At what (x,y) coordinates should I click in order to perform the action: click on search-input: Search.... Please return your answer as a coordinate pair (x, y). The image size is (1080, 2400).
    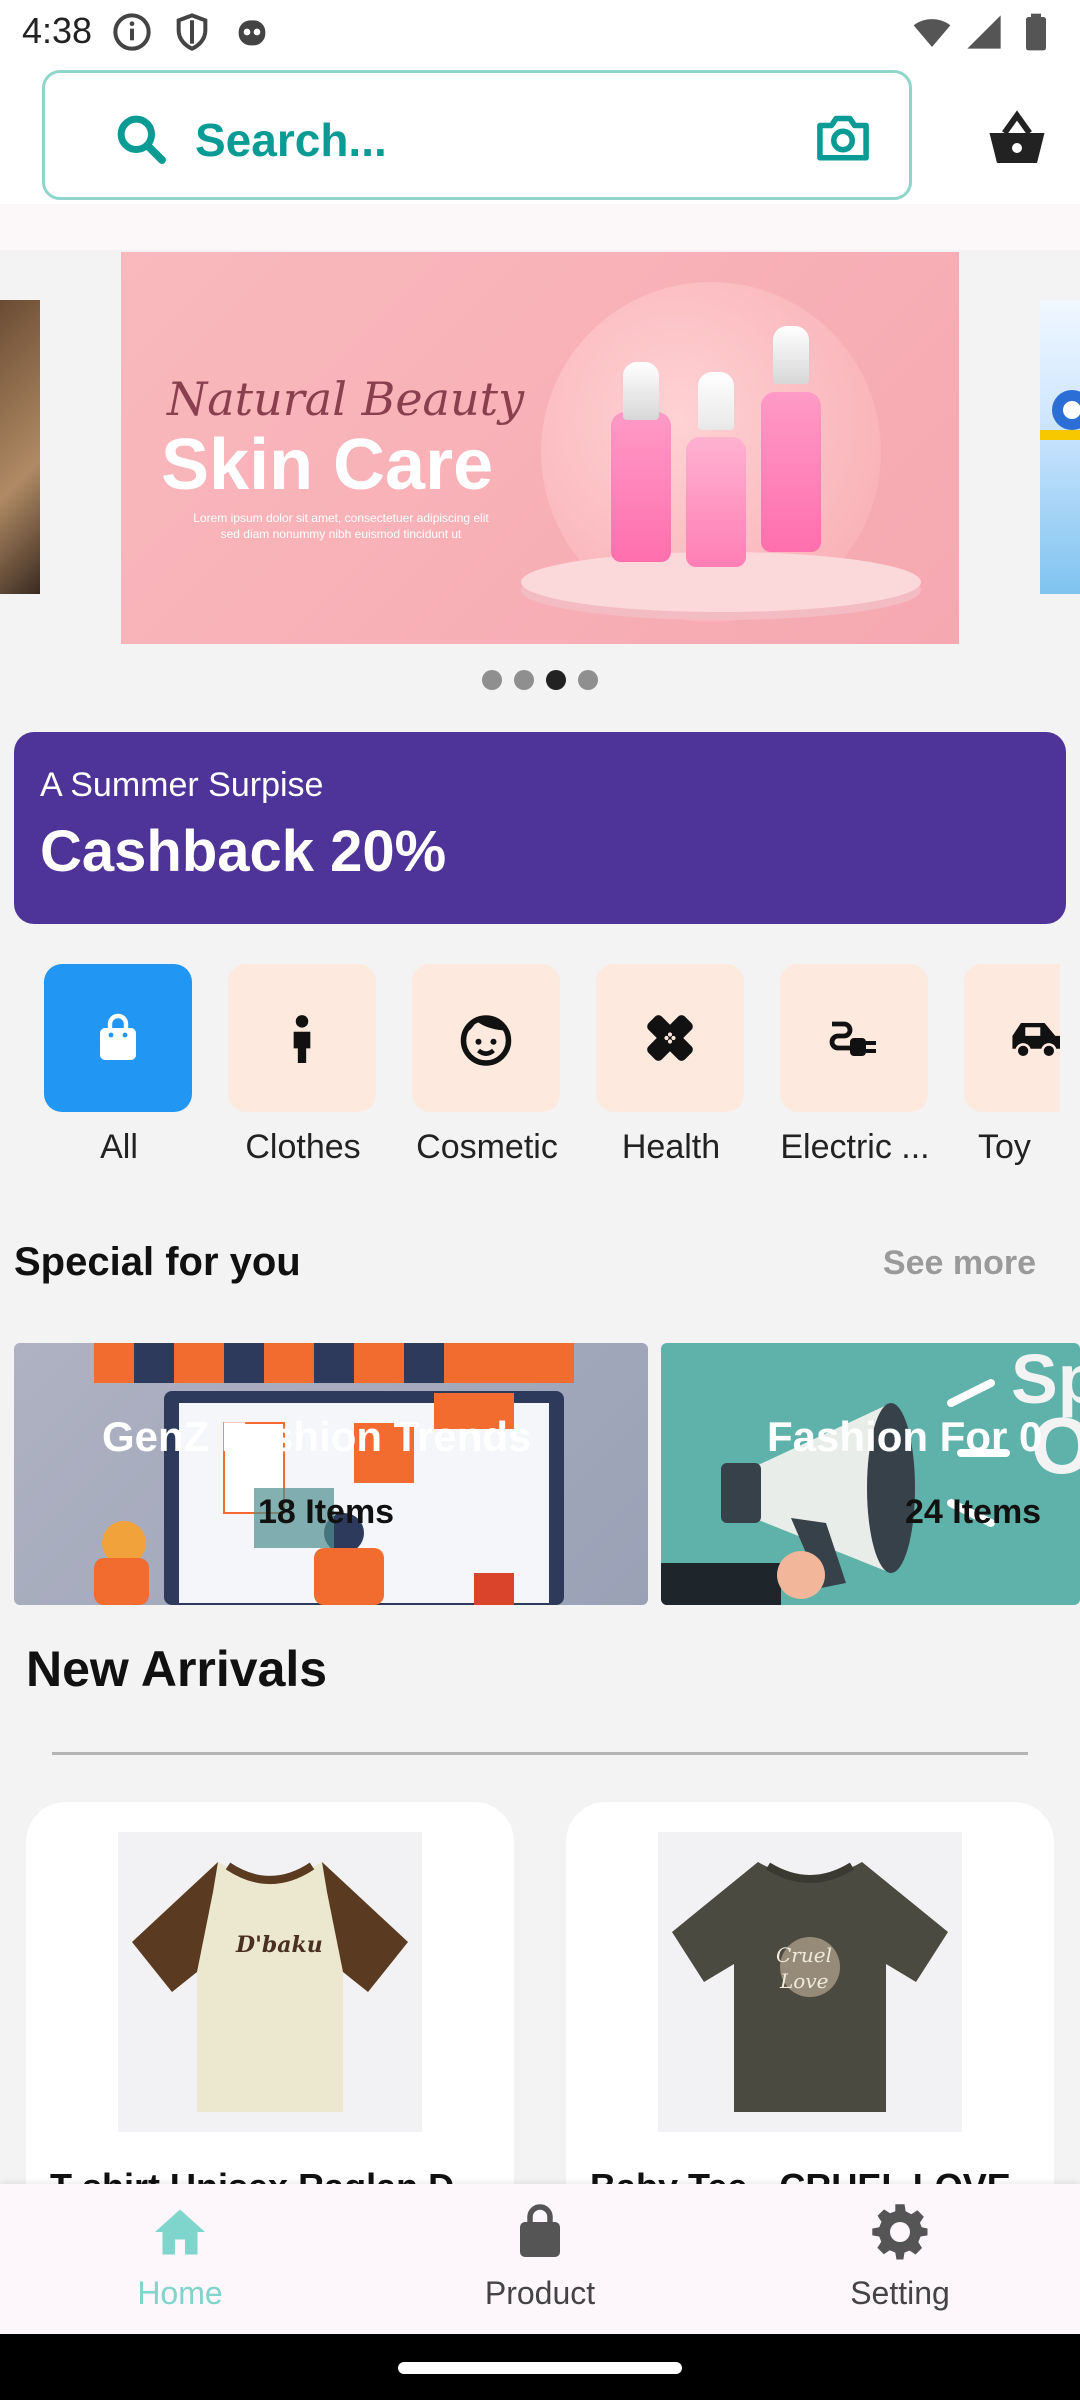
    Looking at the image, I should click on (477, 135).